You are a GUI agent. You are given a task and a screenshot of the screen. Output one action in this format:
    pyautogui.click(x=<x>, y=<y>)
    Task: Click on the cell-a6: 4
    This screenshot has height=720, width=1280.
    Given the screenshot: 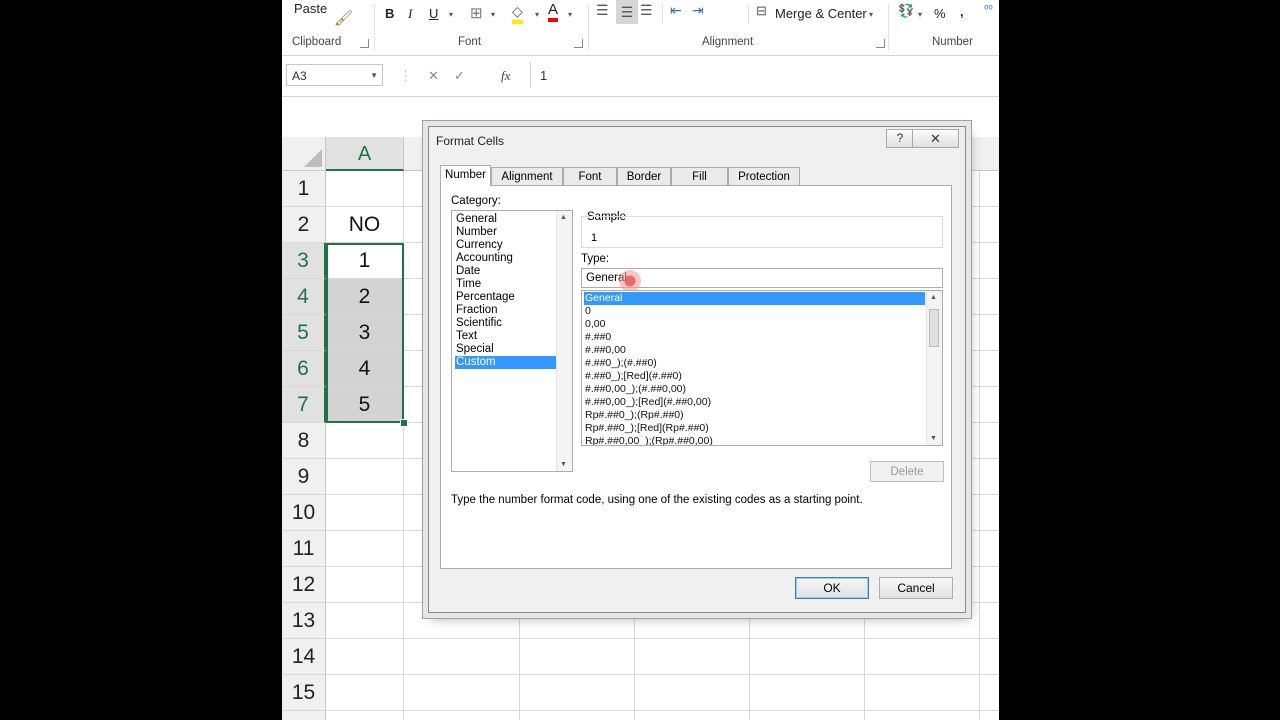 What is the action you would take?
    pyautogui.click(x=365, y=369)
    